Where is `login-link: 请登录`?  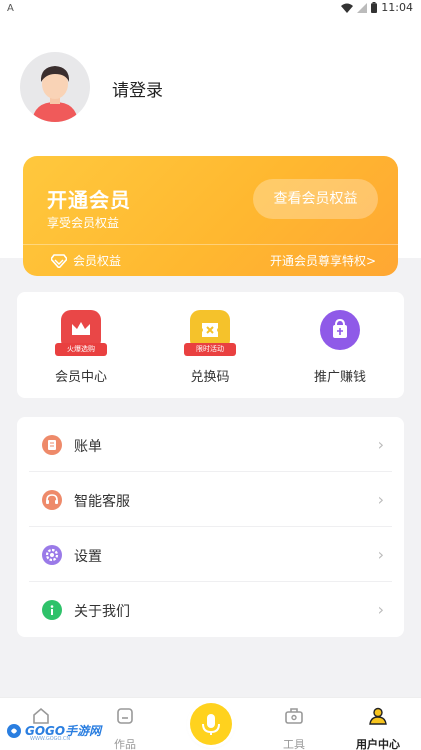 login-link: 请登录 is located at coordinates (137, 88).